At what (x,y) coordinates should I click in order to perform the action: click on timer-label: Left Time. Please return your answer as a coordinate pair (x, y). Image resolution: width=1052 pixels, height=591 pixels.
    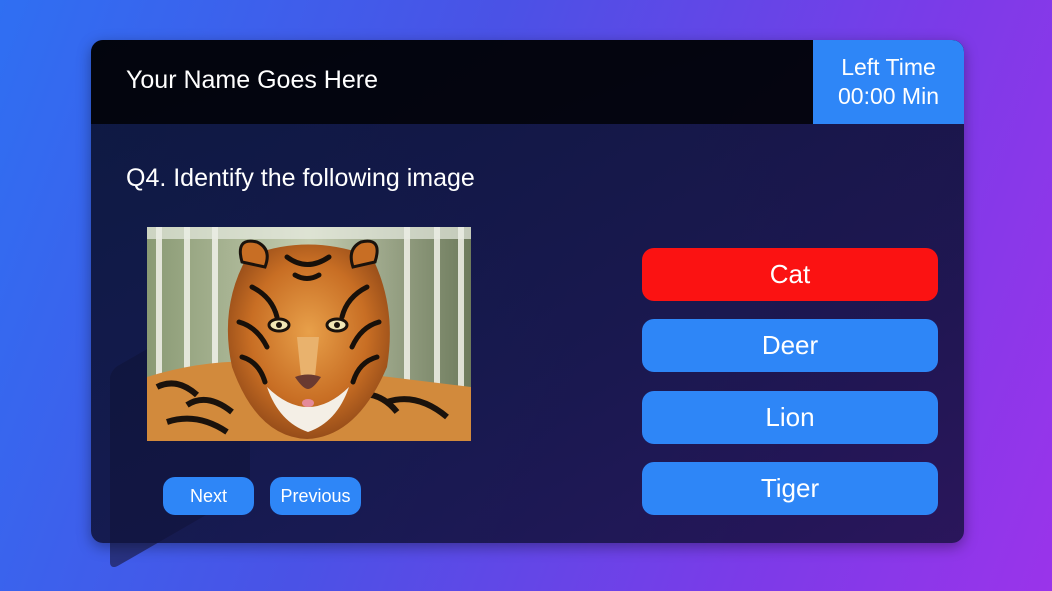
    Looking at the image, I should click on (888, 67).